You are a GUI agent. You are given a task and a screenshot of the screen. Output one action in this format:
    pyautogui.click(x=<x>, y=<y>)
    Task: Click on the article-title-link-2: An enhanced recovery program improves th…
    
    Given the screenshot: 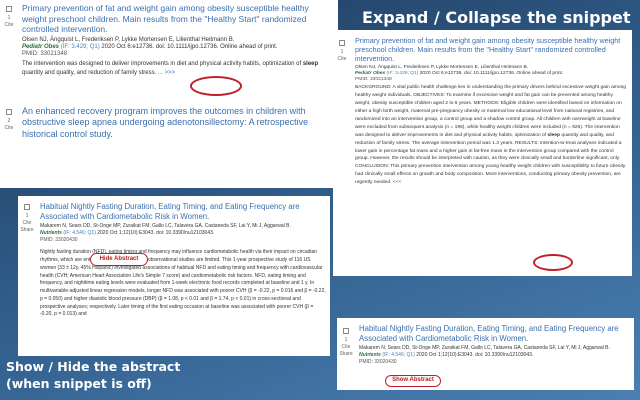 What is the action you would take?
    pyautogui.click(x=177, y=123)
    